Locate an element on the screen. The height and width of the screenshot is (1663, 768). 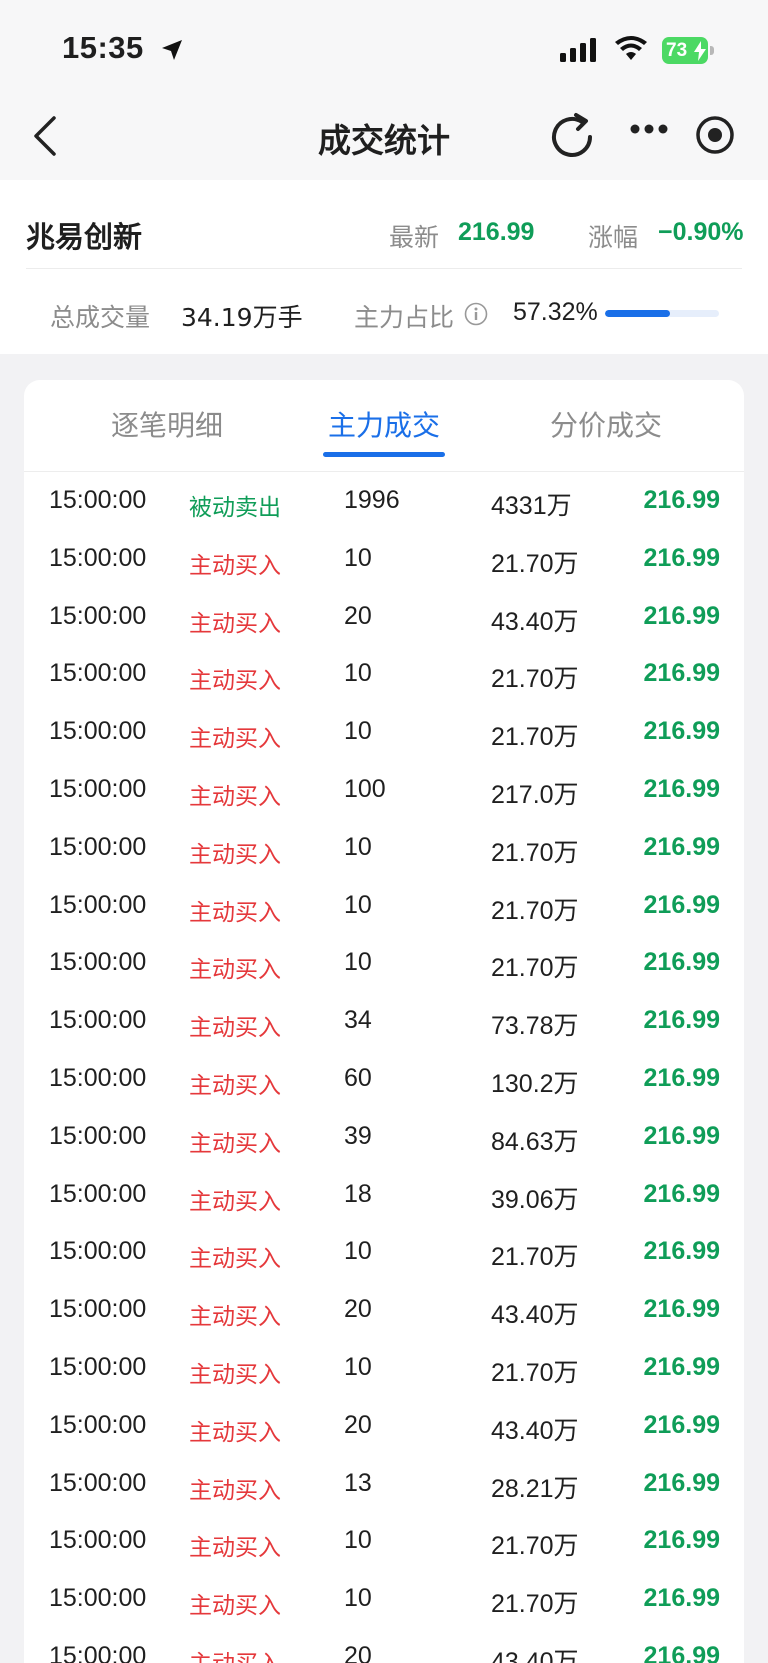
trade-quantity: 100 is located at coordinates (365, 788).